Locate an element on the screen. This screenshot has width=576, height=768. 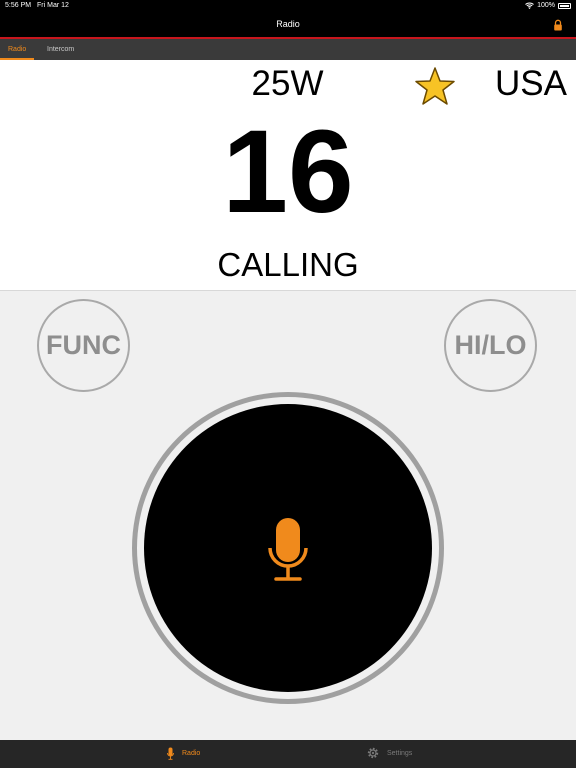
nav-bar: Radio is located at coordinates (288, 25).